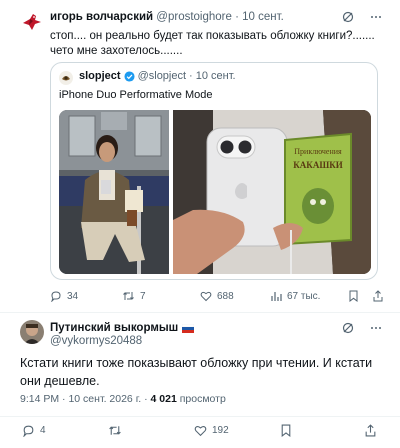 The width and height of the screenshot is (400, 448). Describe the element at coordinates (96, 341) in the screenshot. I see `author-handle: @vykormys20488` at that location.